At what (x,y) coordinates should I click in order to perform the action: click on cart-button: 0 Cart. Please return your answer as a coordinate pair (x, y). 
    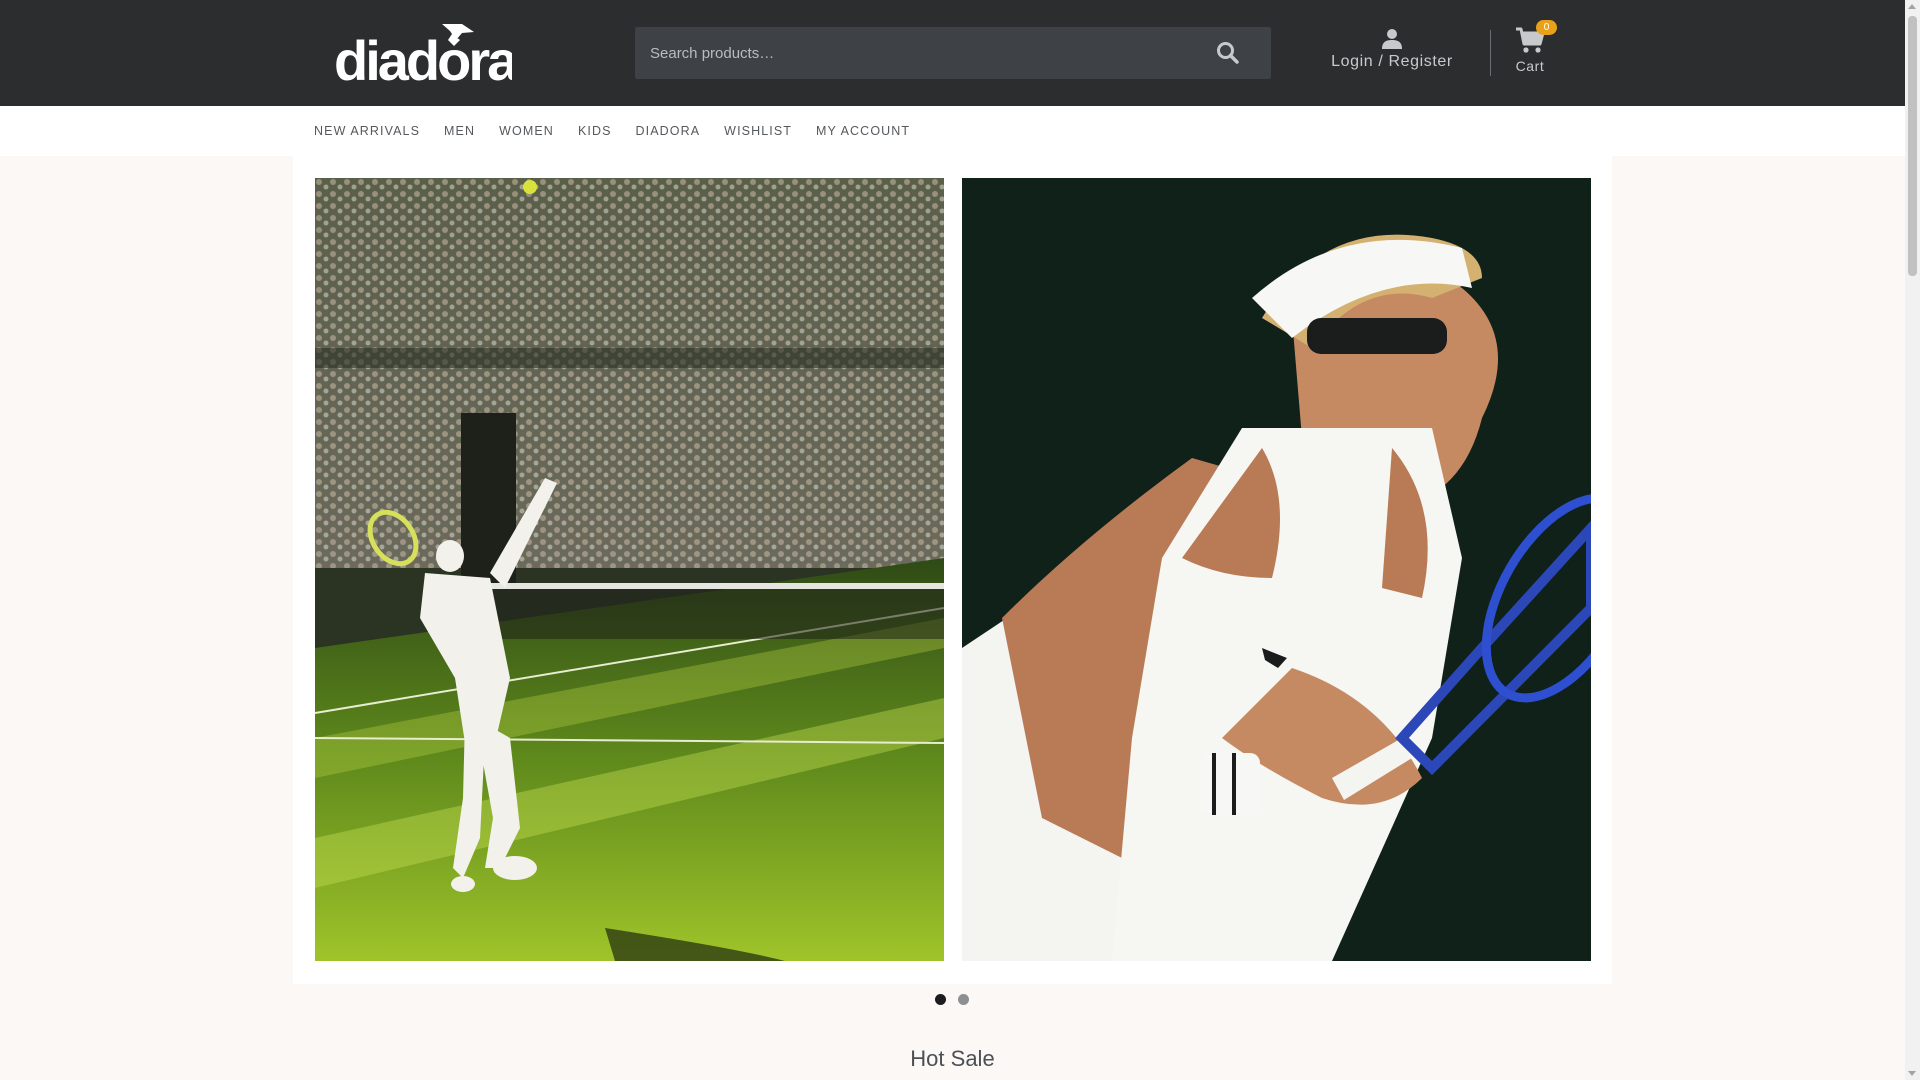
    Looking at the image, I should click on (1530, 47).